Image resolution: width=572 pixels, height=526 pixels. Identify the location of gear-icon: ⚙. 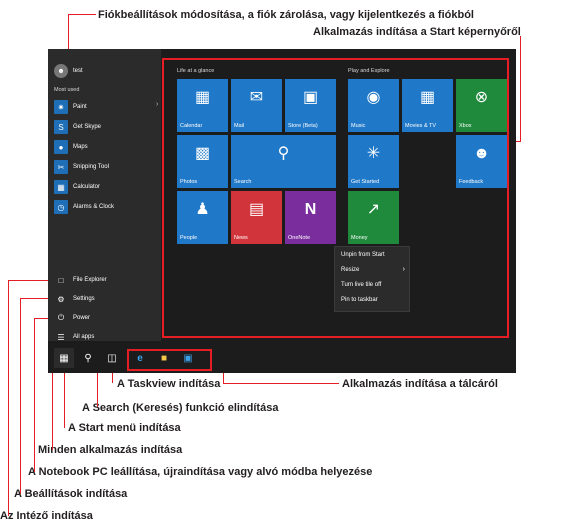
(61, 299).